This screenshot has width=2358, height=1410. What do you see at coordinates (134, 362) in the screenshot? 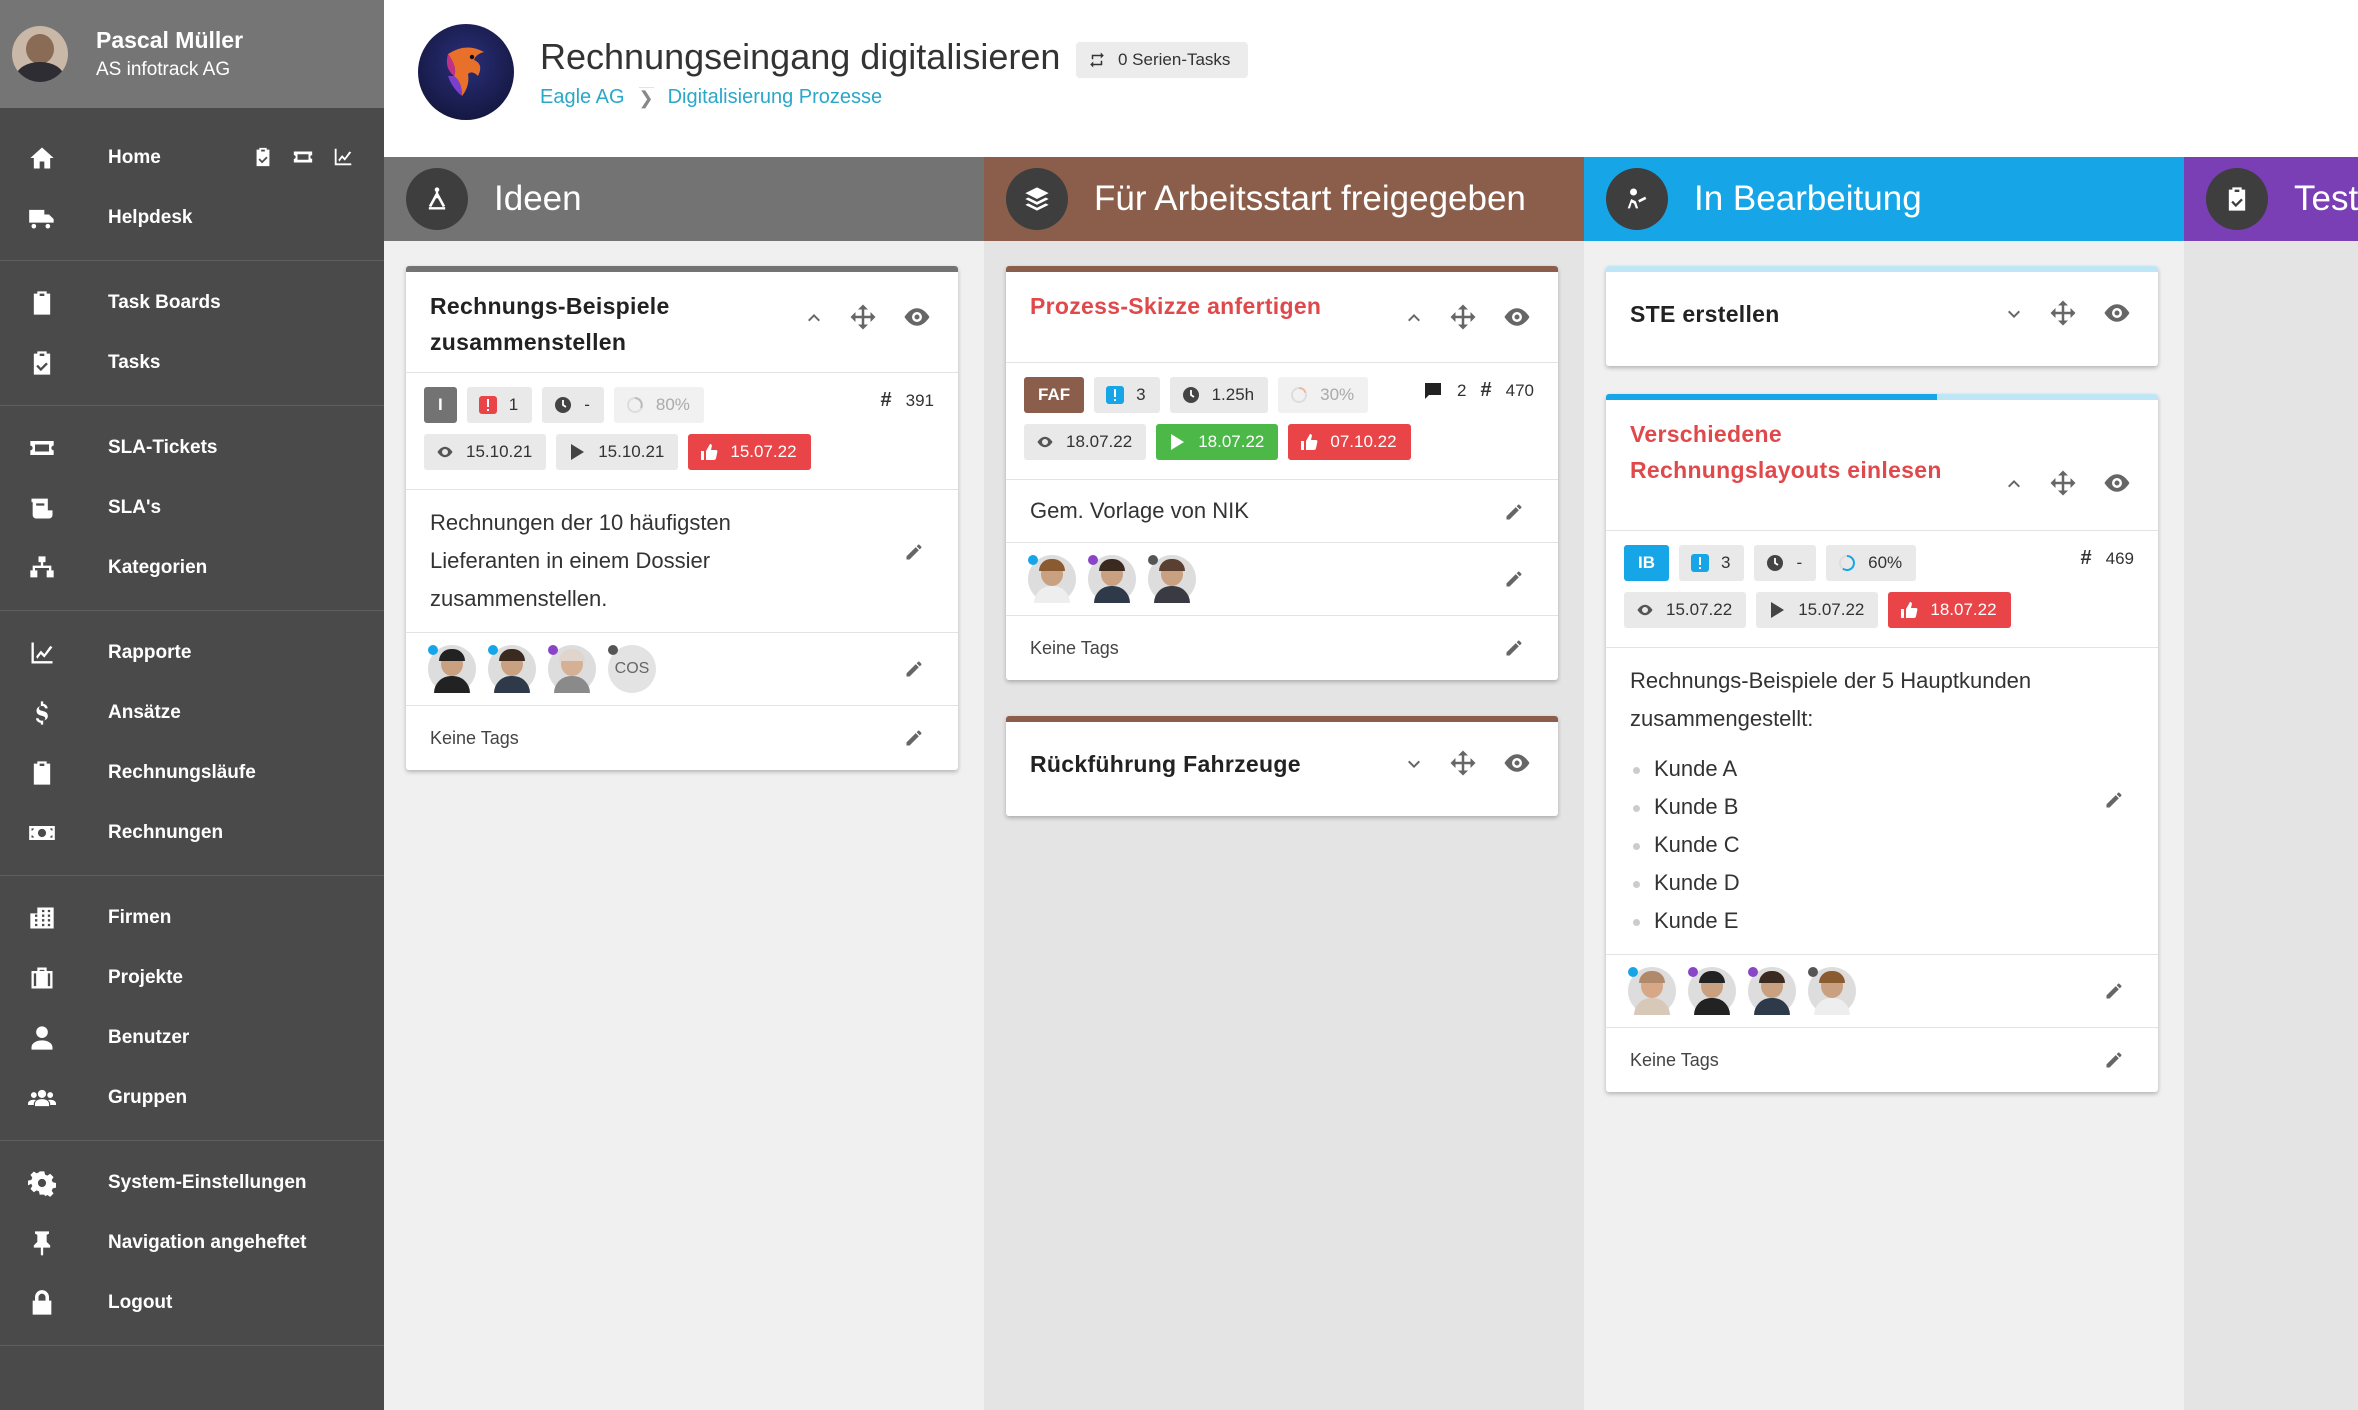
I see `sidebar-item-label: Tasks` at bounding box center [134, 362].